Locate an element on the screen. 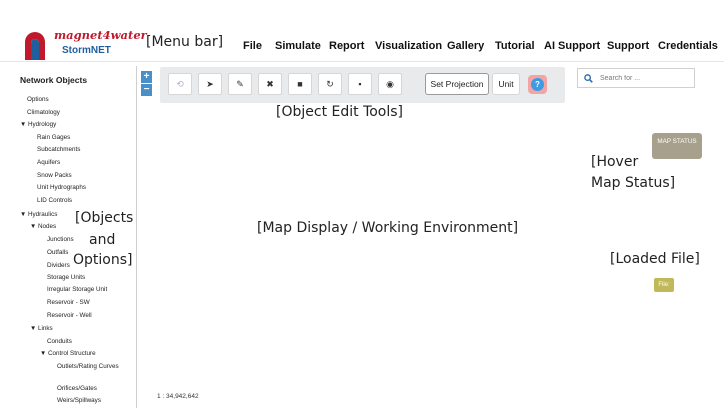 The width and height of the screenshot is (724, 408). menu-visualization: Visualization is located at coordinates (408, 46).